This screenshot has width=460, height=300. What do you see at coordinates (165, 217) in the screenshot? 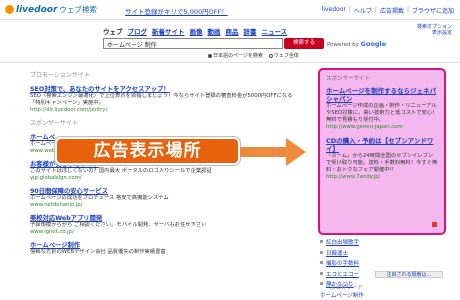
I see `result-title: 楽校対応Webアプリ開発` at bounding box center [165, 217].